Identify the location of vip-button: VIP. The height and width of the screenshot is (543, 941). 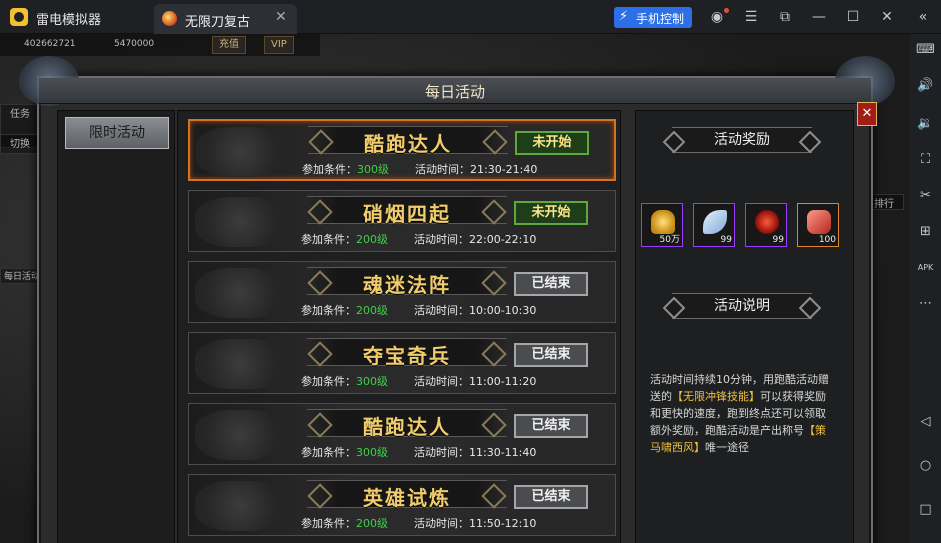
(279, 45).